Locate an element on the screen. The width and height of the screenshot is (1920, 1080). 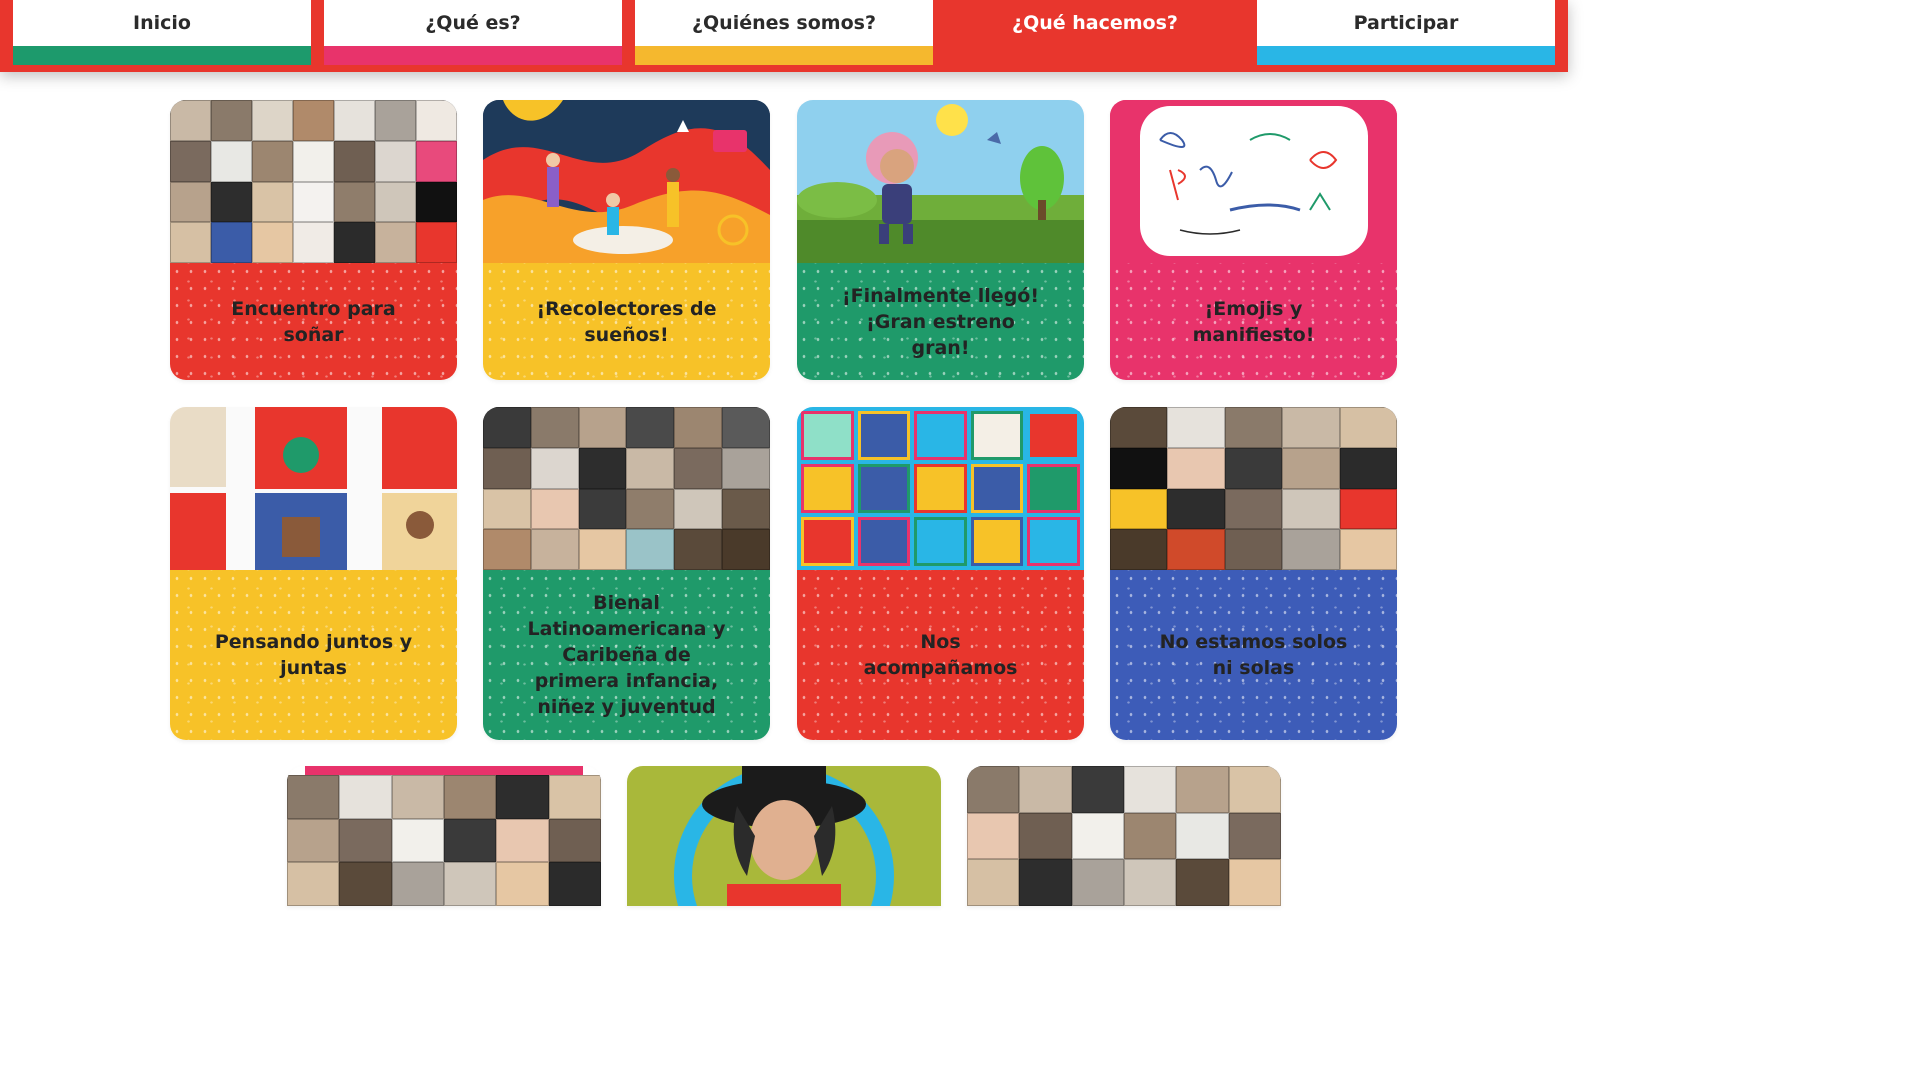
card-title-panel: Nos acompañamos is located at coordinates (940, 655).